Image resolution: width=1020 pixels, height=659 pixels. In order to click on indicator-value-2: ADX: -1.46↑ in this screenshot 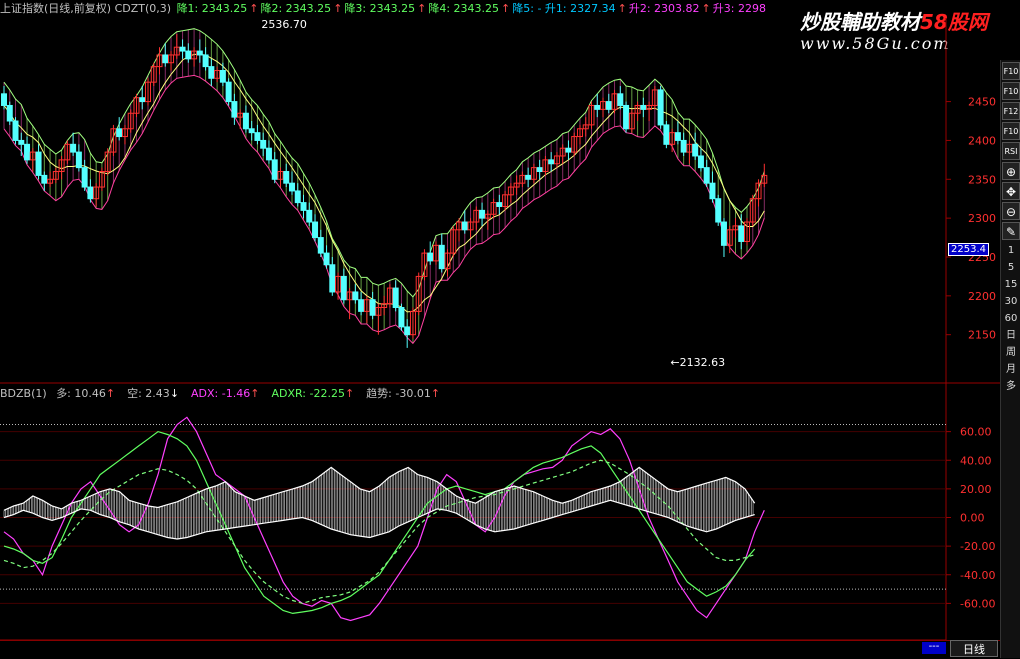, I will do `click(225, 393)`.